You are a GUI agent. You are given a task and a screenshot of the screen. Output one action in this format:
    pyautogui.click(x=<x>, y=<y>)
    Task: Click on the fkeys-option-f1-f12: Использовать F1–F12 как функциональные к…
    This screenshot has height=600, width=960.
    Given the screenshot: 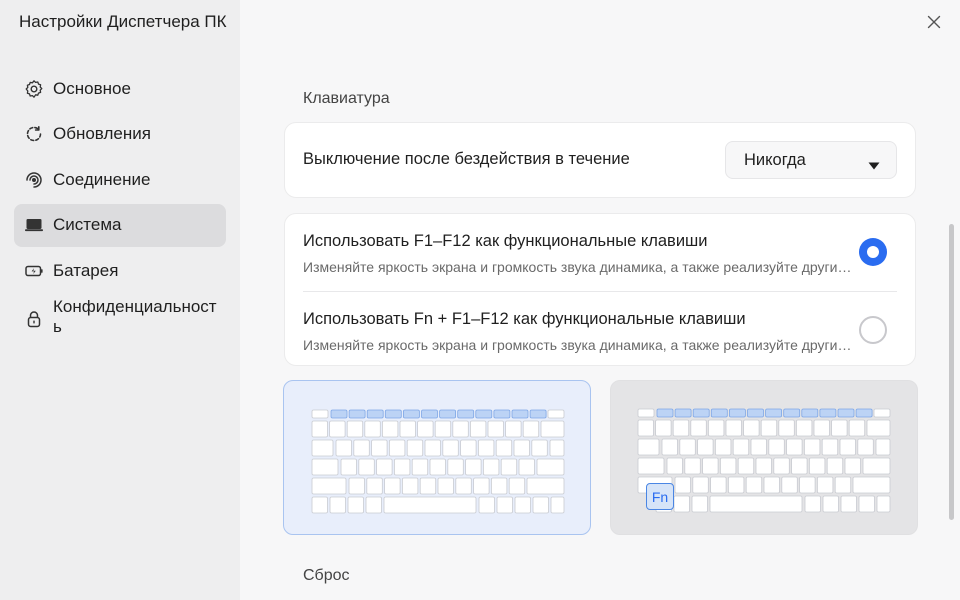 What is the action you would take?
    pyautogui.click(x=600, y=252)
    